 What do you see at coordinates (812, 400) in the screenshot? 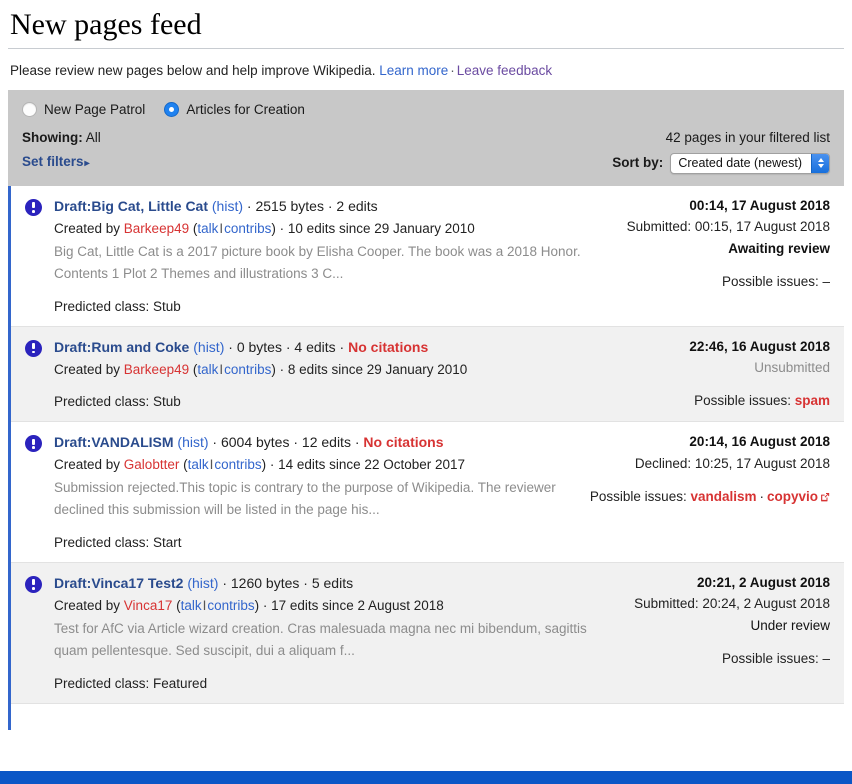
I see `issue-link-spam: spam` at bounding box center [812, 400].